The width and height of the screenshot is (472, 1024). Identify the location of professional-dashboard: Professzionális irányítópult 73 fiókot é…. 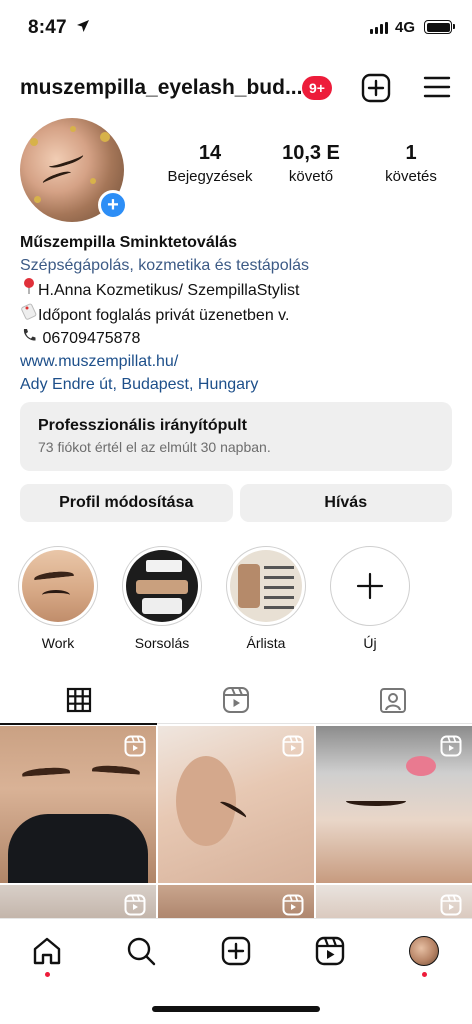
(236, 436).